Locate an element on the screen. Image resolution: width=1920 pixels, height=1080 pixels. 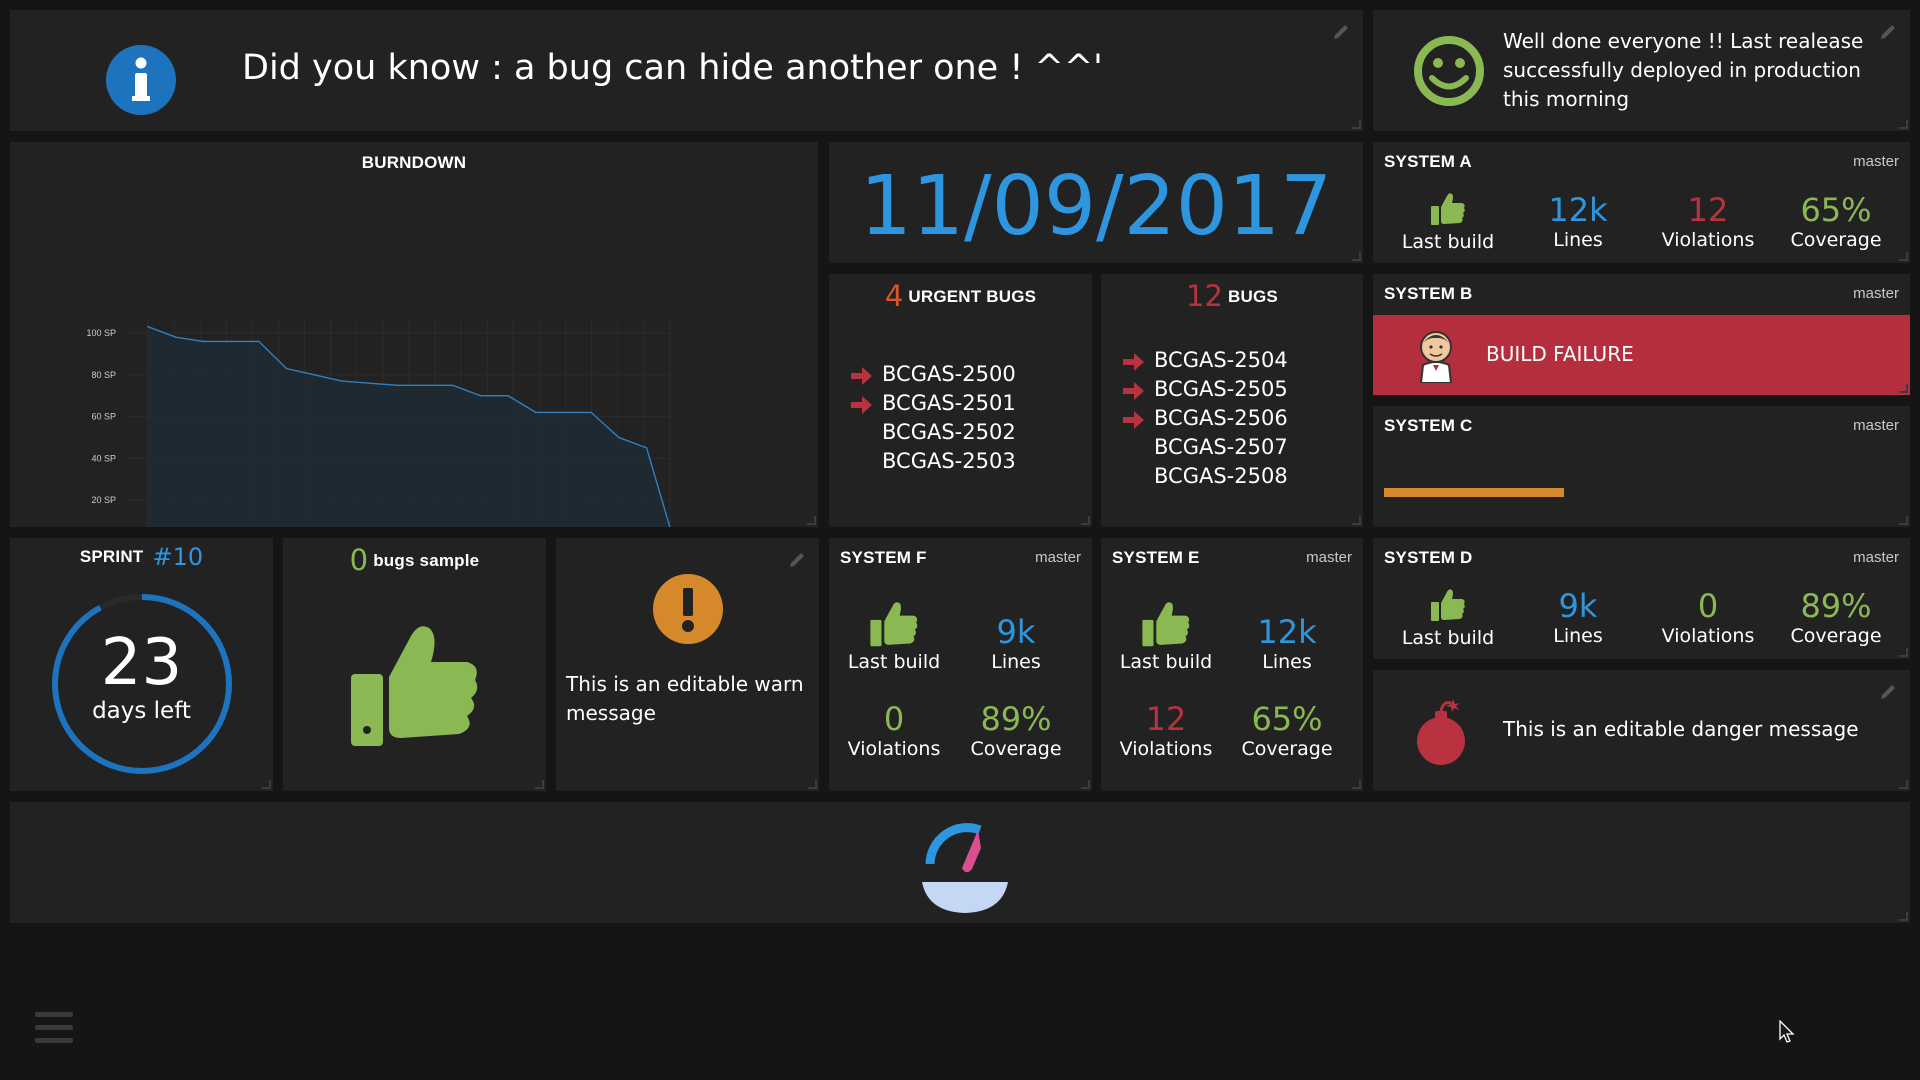
urgent-bug-item: BCGAS-2501 is located at coordinates (949, 403).